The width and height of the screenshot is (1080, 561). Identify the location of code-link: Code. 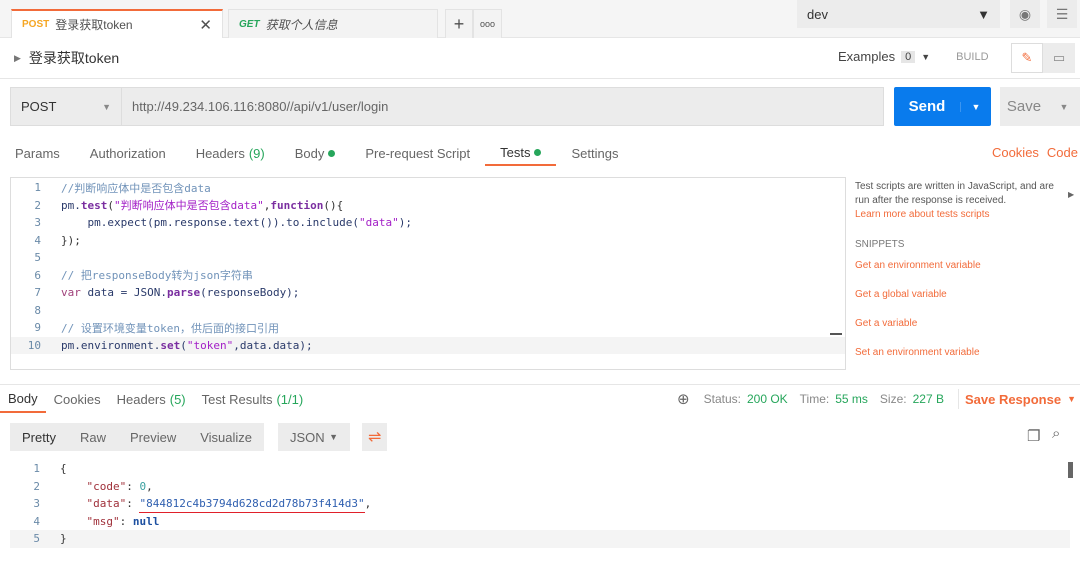
(1062, 152).